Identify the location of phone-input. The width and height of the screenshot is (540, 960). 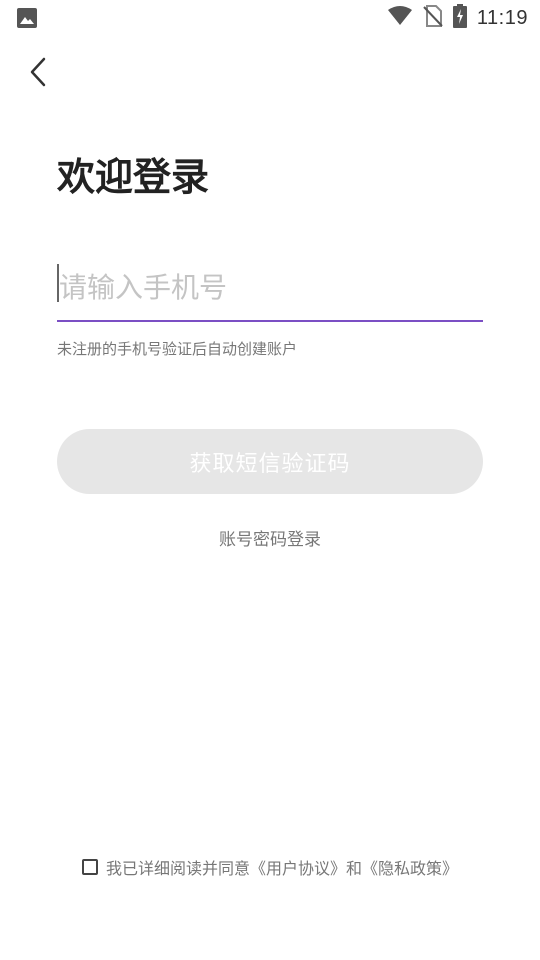
(268, 287).